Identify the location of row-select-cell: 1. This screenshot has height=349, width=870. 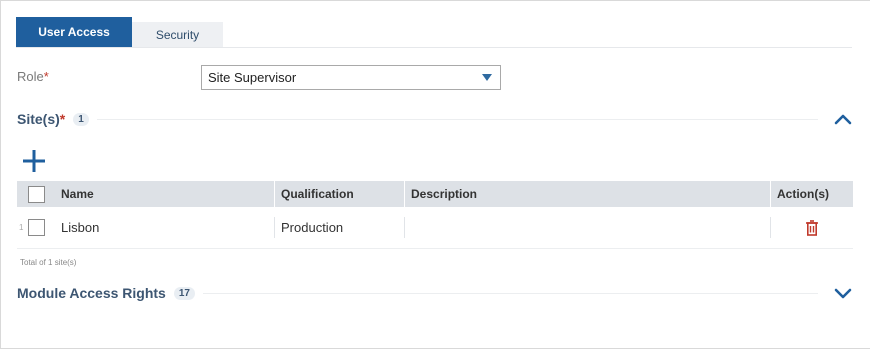
(36, 227).